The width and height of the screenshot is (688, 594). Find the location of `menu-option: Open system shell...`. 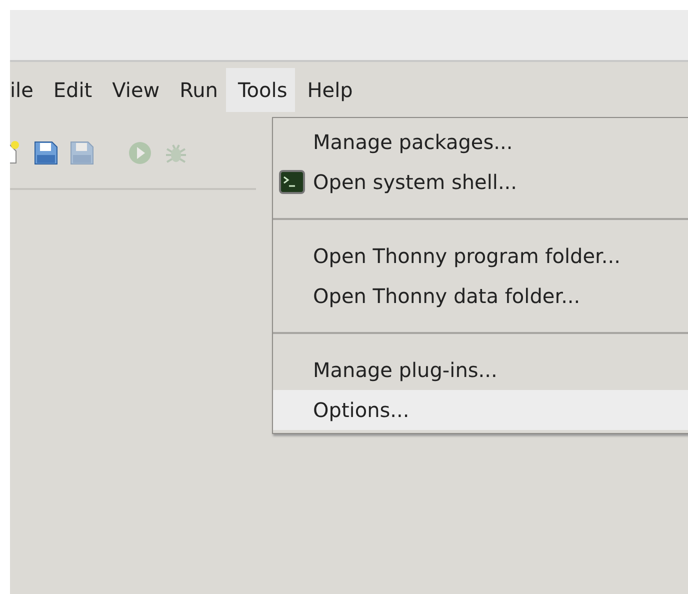

menu-option: Open system shell... is located at coordinates (480, 182).